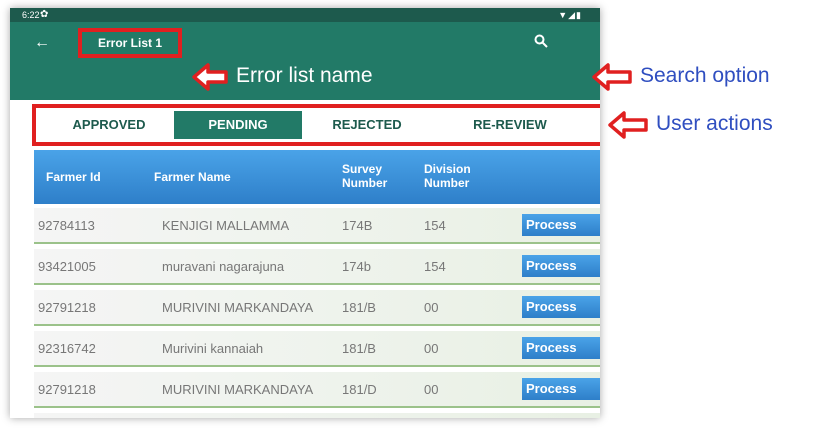 The width and height of the screenshot is (819, 433). Describe the element at coordinates (238, 125) in the screenshot. I see `tab-pending: PENDING` at that location.